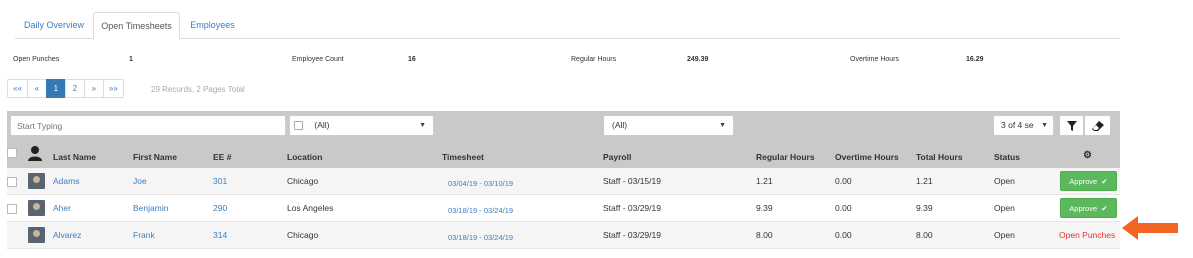 The image size is (1193, 258). What do you see at coordinates (298, 126) in the screenshot?
I see `location-filter-checkbox` at bounding box center [298, 126].